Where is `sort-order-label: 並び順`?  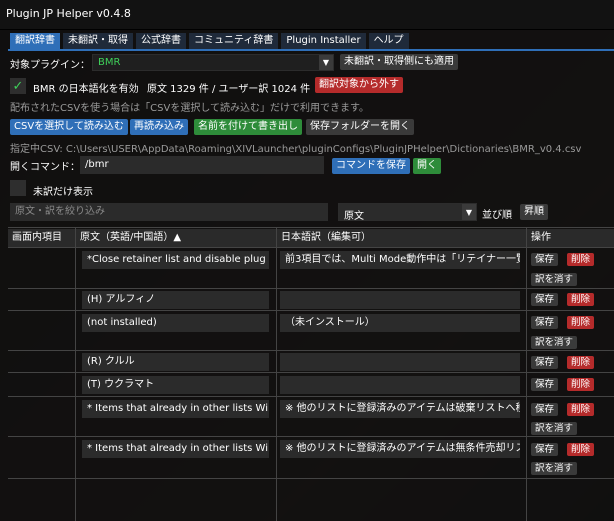
sort-order-label: 並び順 is located at coordinates (497, 215).